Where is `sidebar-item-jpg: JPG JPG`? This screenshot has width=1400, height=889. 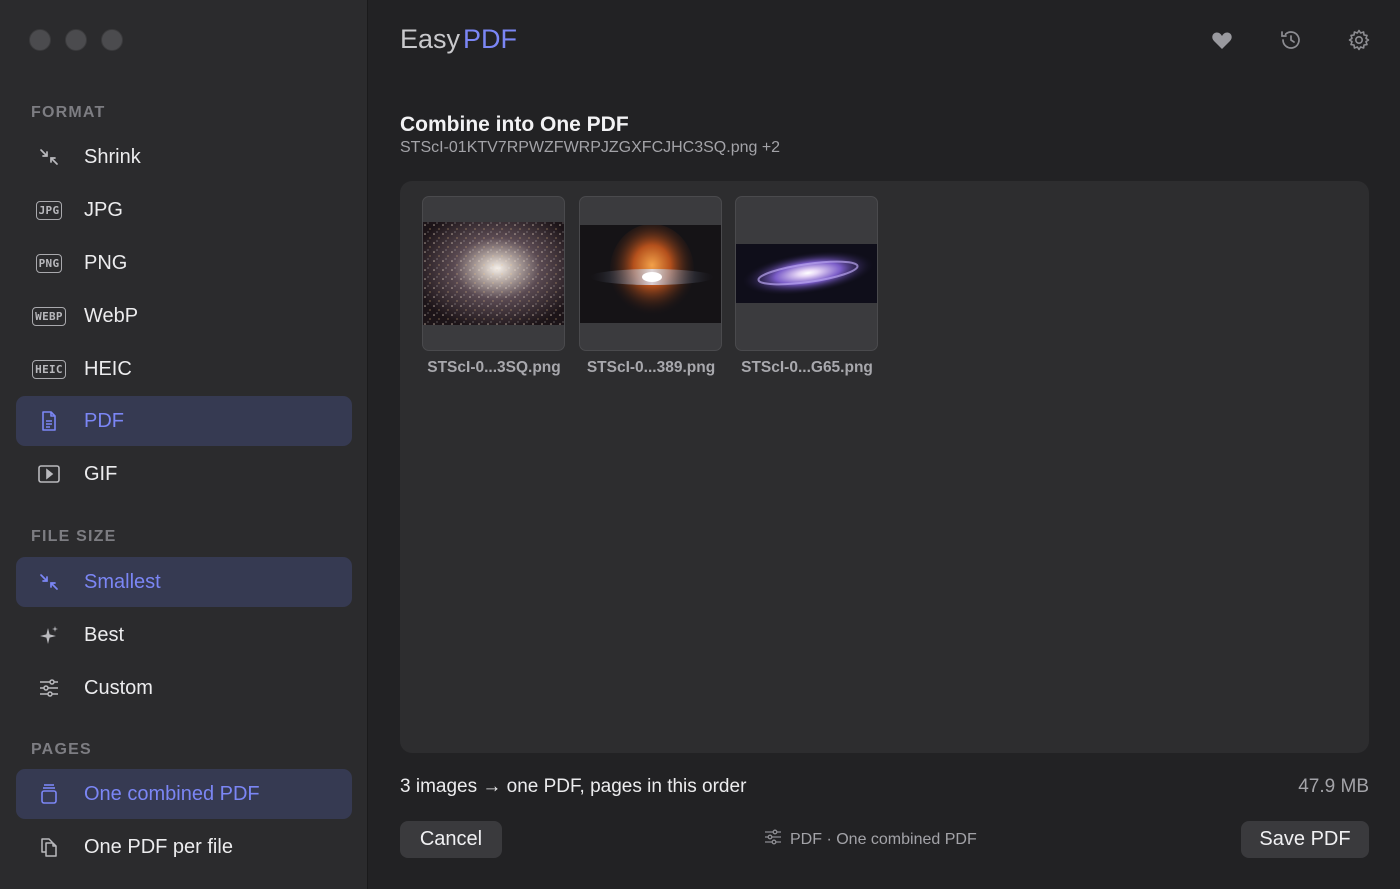 sidebar-item-jpg: JPG JPG is located at coordinates (184, 210).